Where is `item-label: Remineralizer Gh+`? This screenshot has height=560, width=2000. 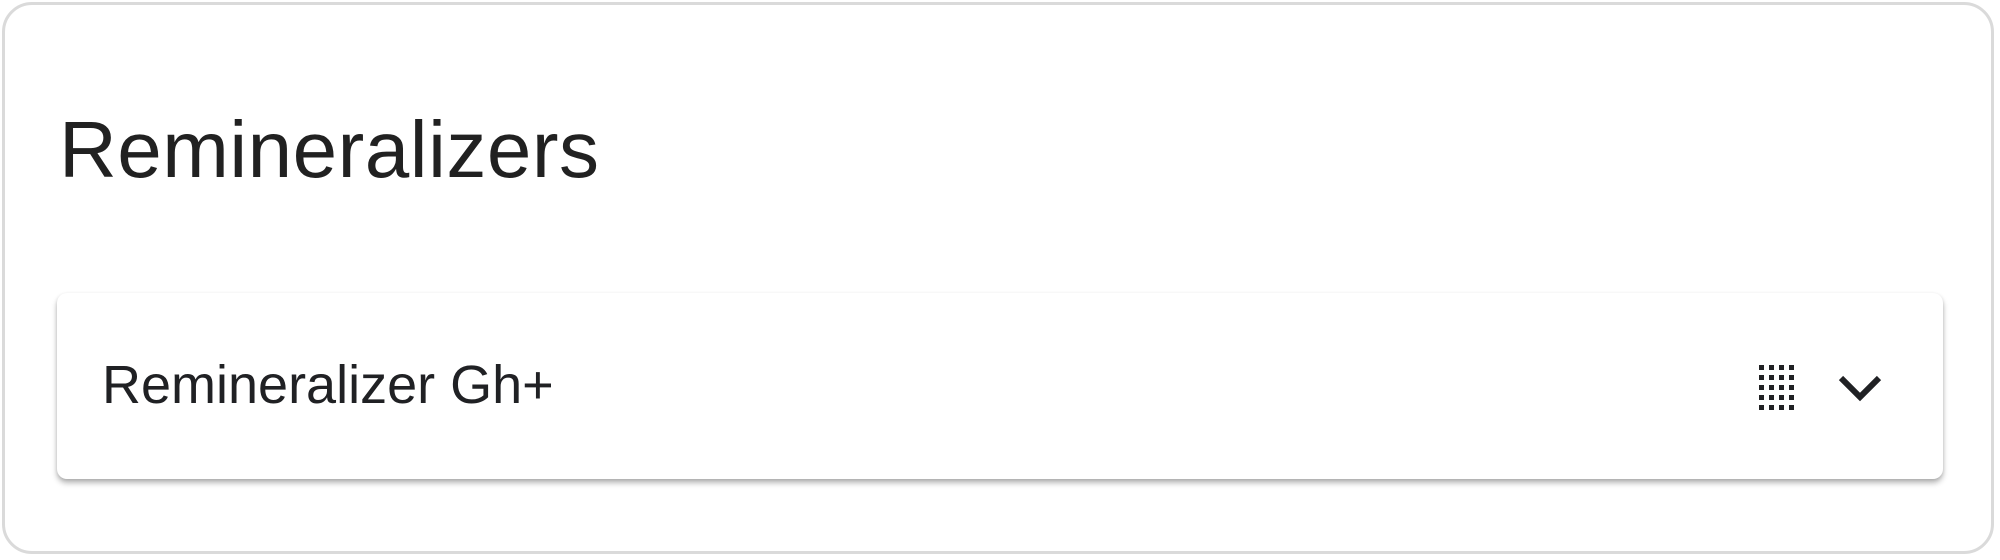 item-label: Remineralizer Gh+ is located at coordinates (328, 385).